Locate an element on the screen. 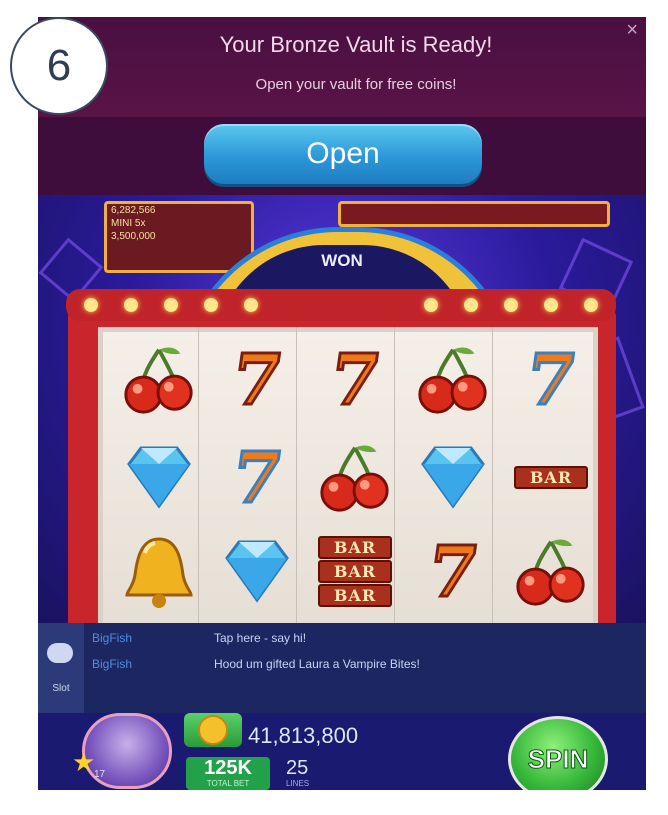 The width and height of the screenshot is (668, 815). buy-coins-button is located at coordinates (213, 730).